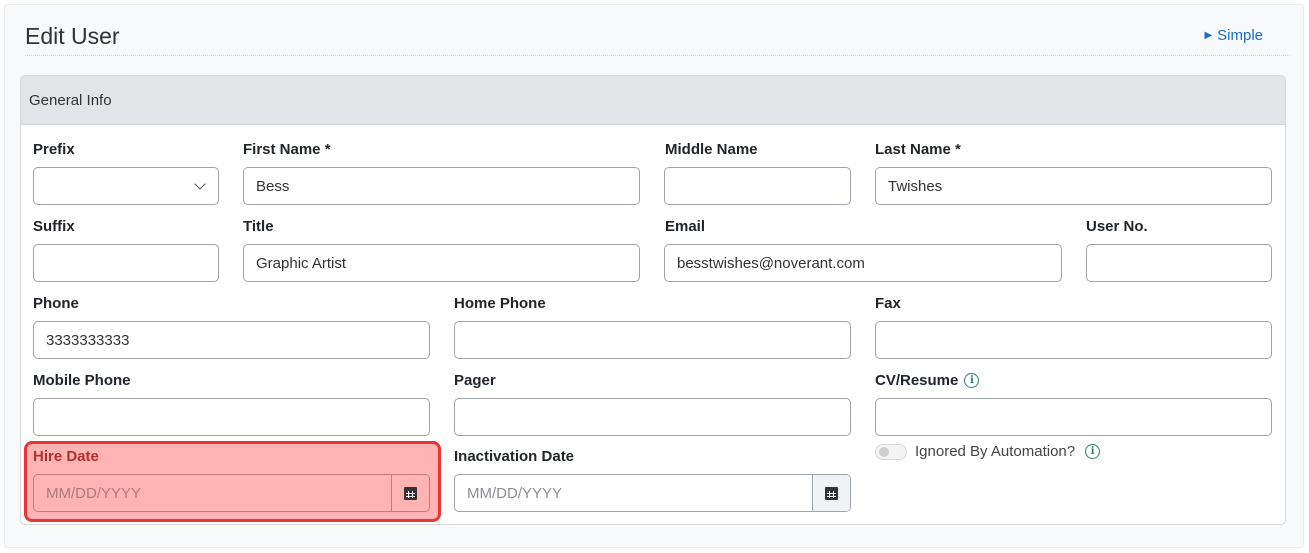  I want to click on ignored-by-automation-label: Ignored By Automation? i, so click(1008, 451).